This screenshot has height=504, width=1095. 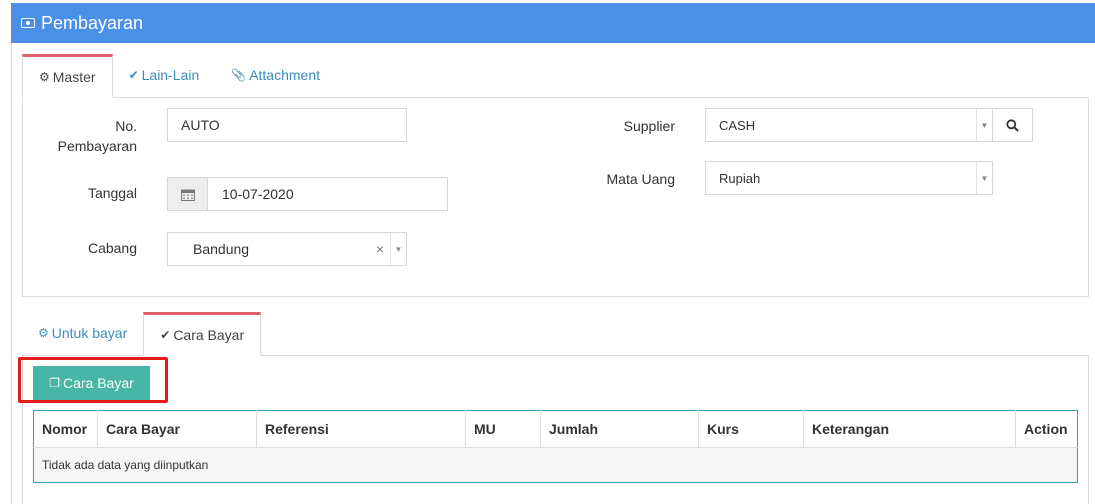 What do you see at coordinates (553, 23) in the screenshot?
I see `page-header: Pembayaran` at bounding box center [553, 23].